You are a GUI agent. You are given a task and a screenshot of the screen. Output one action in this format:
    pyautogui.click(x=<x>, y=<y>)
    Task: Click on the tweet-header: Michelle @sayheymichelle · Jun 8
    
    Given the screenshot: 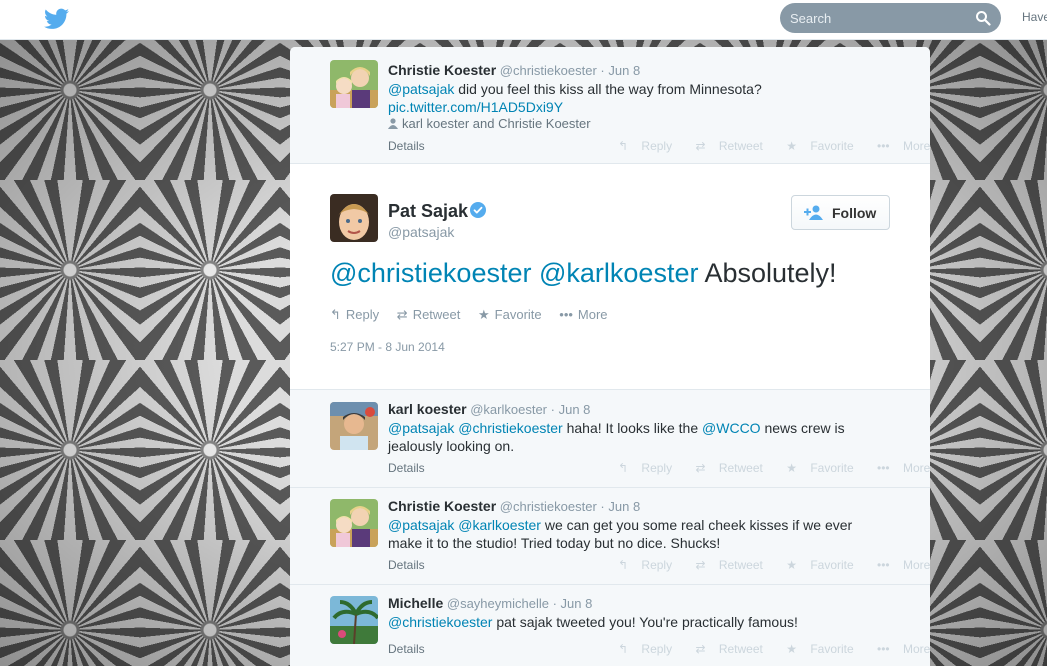 What is the action you would take?
    pyautogui.click(x=490, y=603)
    